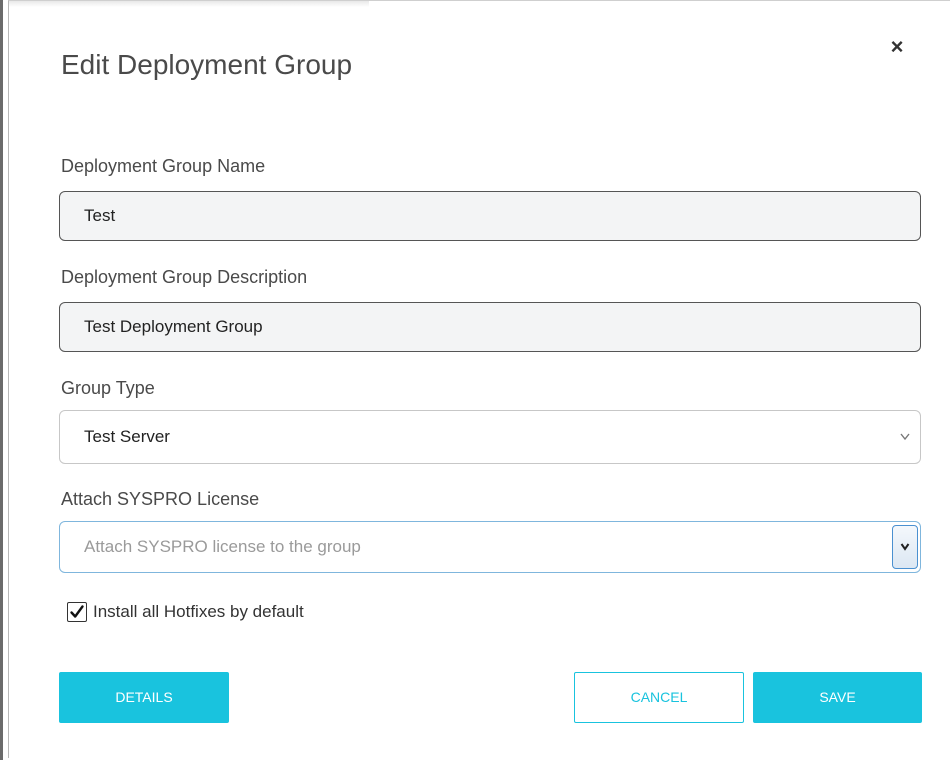 The width and height of the screenshot is (952, 760). I want to click on dialog-title: Edit Deployment Group, so click(207, 64).